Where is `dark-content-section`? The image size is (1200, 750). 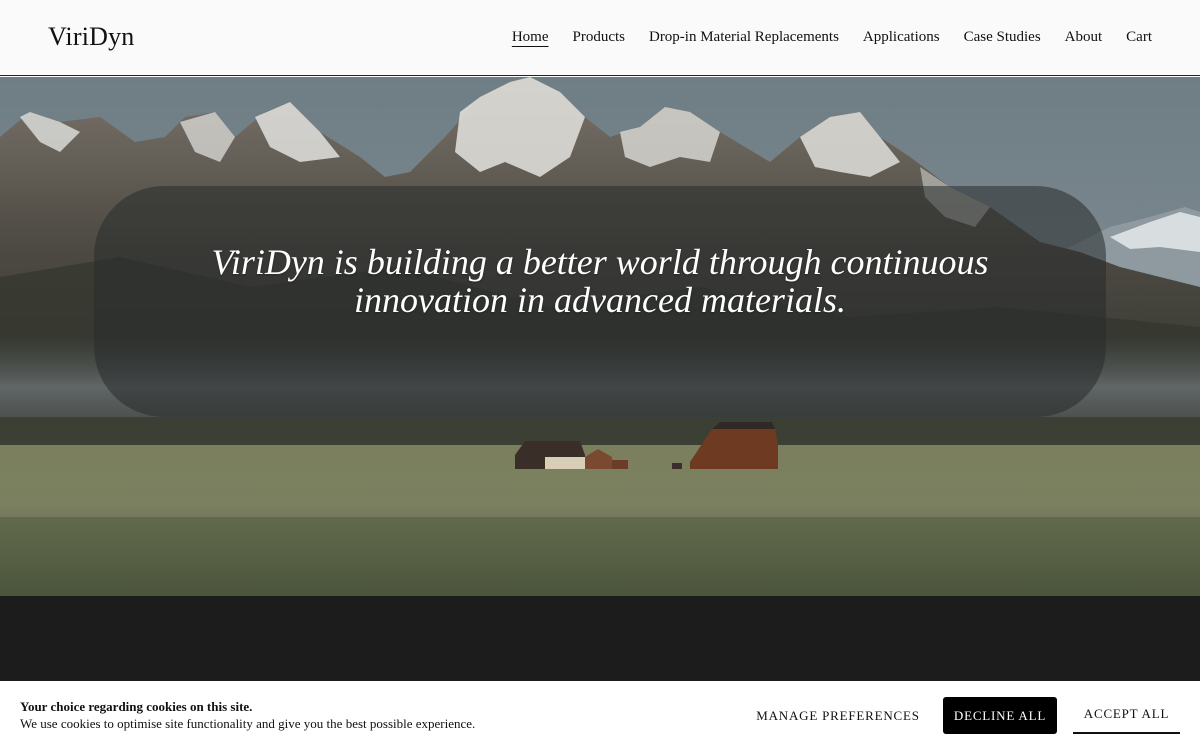 dark-content-section is located at coordinates (600, 638).